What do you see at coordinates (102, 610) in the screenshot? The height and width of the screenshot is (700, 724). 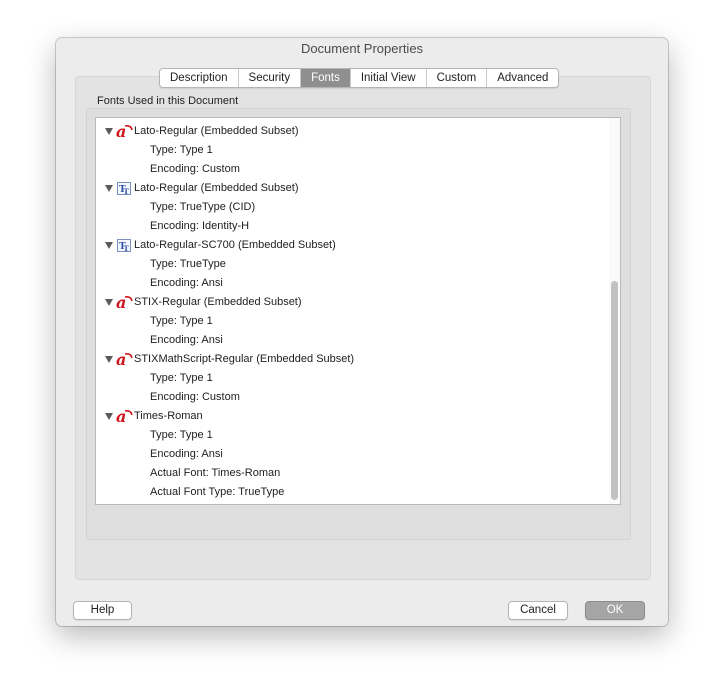 I see `help-button: Help` at bounding box center [102, 610].